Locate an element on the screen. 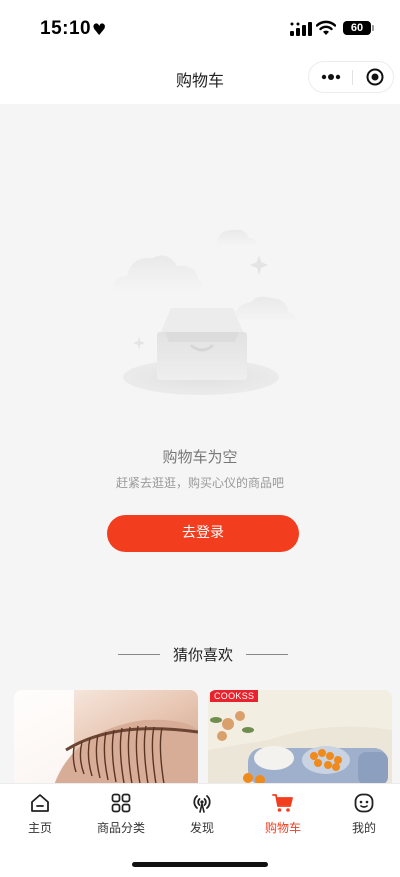  home-icon is located at coordinates (40, 803).